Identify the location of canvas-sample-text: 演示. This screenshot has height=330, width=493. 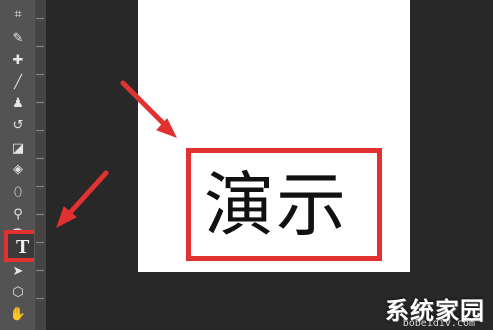
(284, 205).